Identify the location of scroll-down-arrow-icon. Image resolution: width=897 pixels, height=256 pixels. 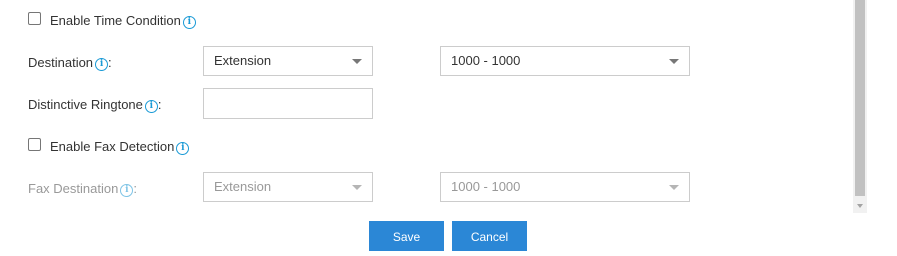
(860, 206).